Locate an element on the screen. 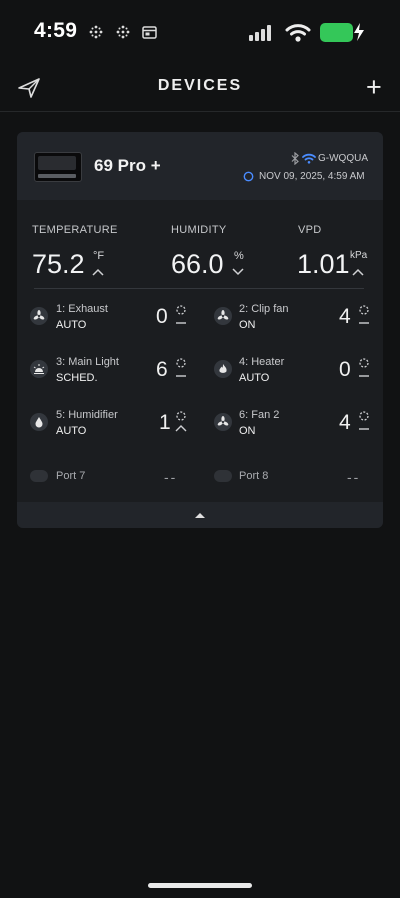 The image size is (400, 898). port-1-level: 0 is located at coordinates (162, 316).